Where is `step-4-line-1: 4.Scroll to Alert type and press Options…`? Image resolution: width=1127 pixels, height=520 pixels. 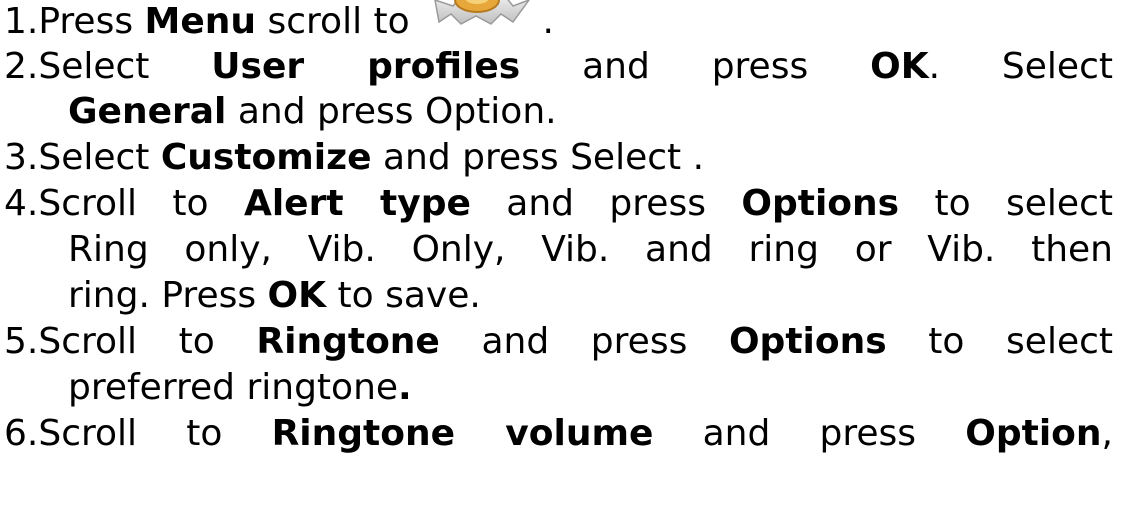 step-4-line-1: 4.Scroll to Alert type and press Options… is located at coordinates (558, 204).